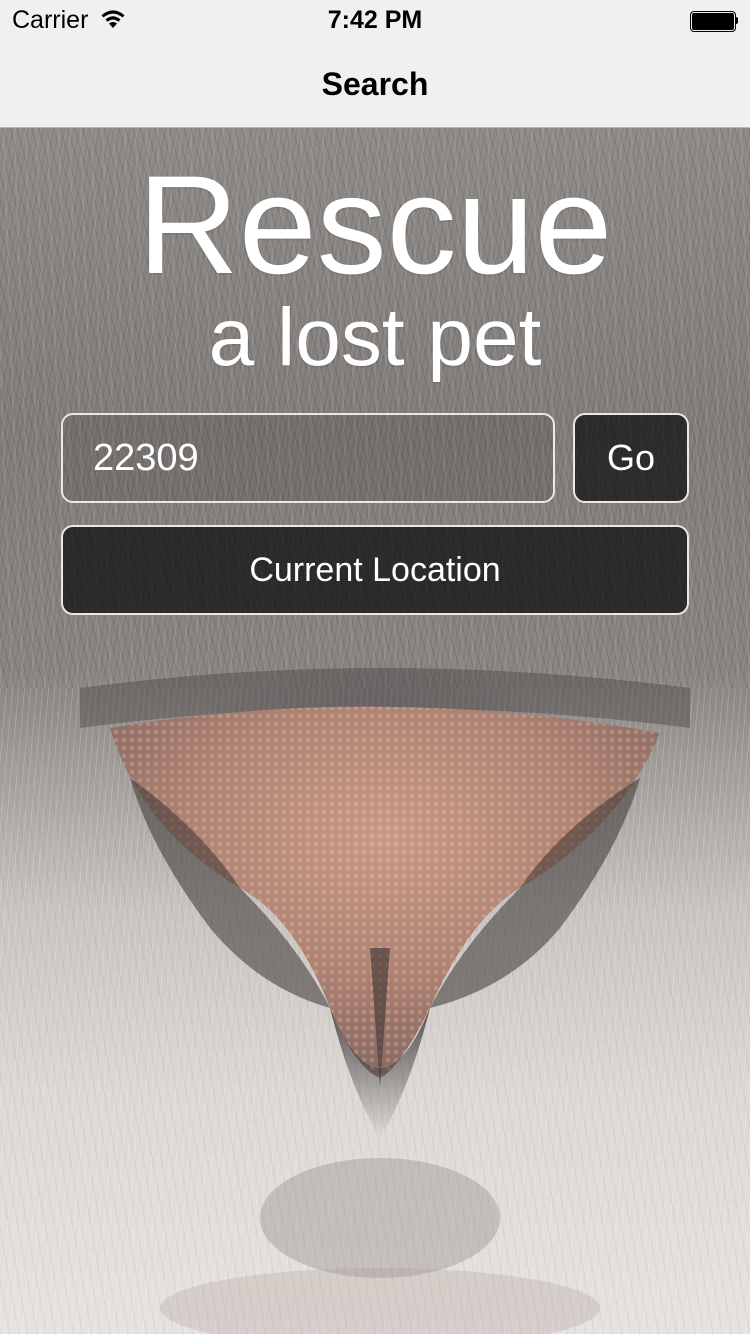  What do you see at coordinates (375, 570) in the screenshot?
I see `current-location-button: Current Location` at bounding box center [375, 570].